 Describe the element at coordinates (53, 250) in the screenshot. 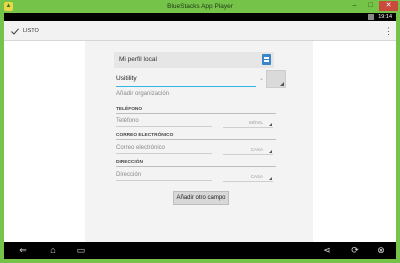

I see `home-icon: ⌂` at that location.